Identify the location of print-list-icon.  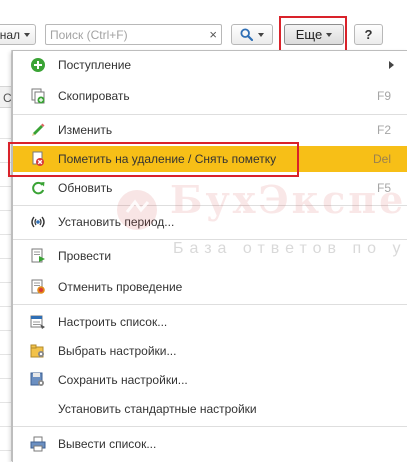
(38, 444).